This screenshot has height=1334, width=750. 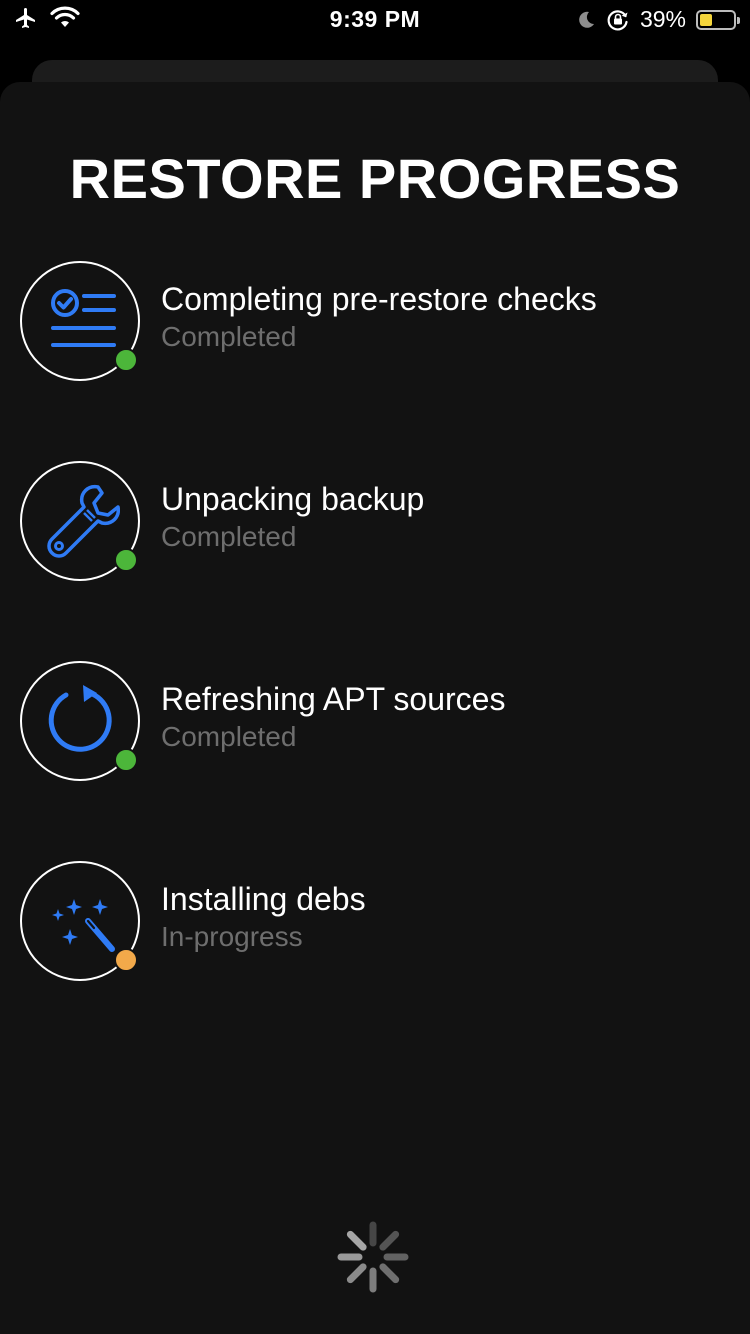 I want to click on status-dot-in-progress, so click(x=126, y=960).